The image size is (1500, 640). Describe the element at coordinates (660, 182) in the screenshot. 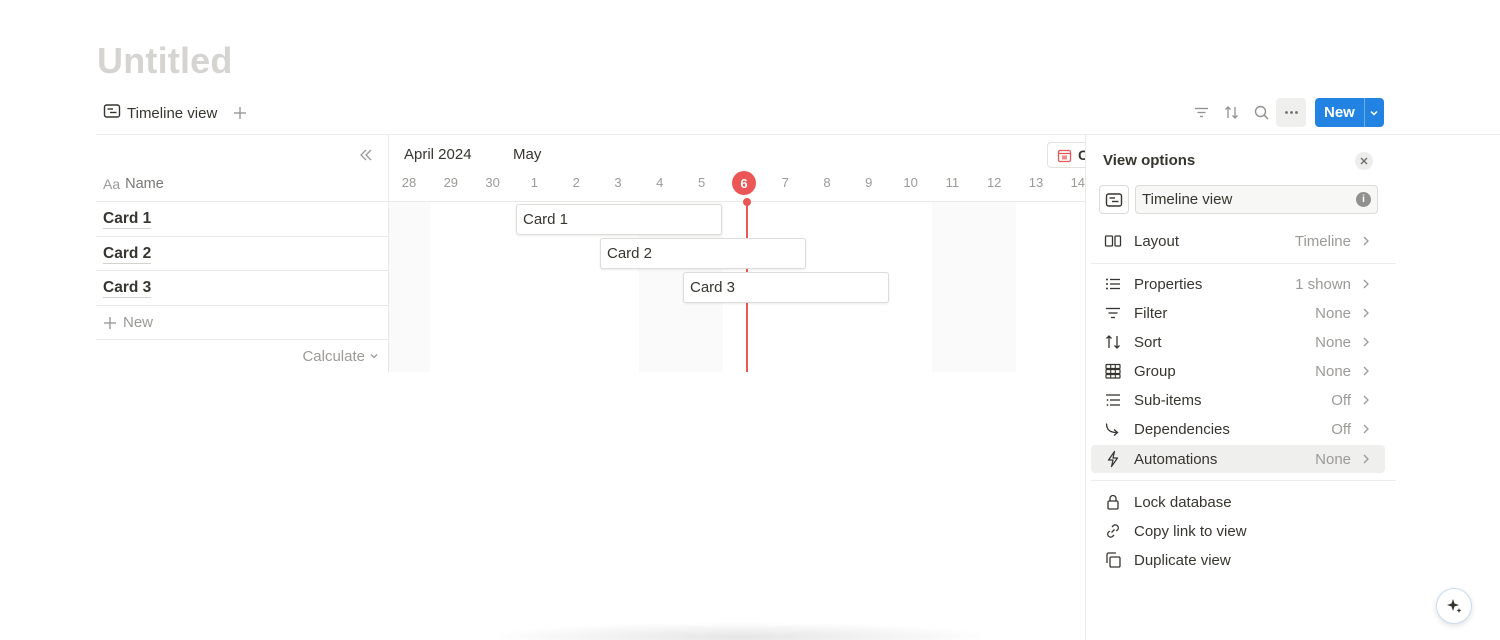

I see `day-label: 4` at that location.